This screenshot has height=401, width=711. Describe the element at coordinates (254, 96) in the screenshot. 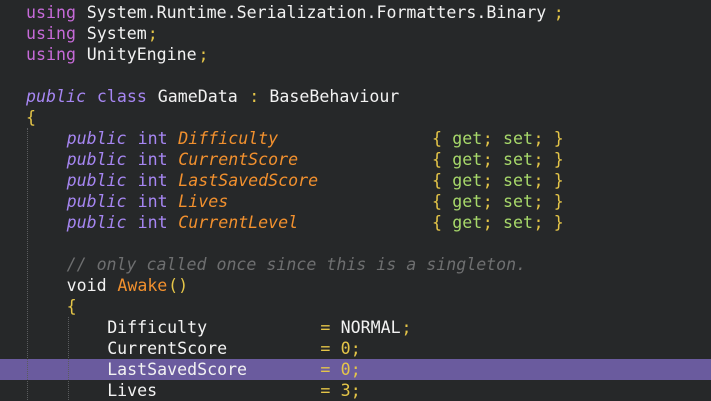

I see `code-token: :` at that location.